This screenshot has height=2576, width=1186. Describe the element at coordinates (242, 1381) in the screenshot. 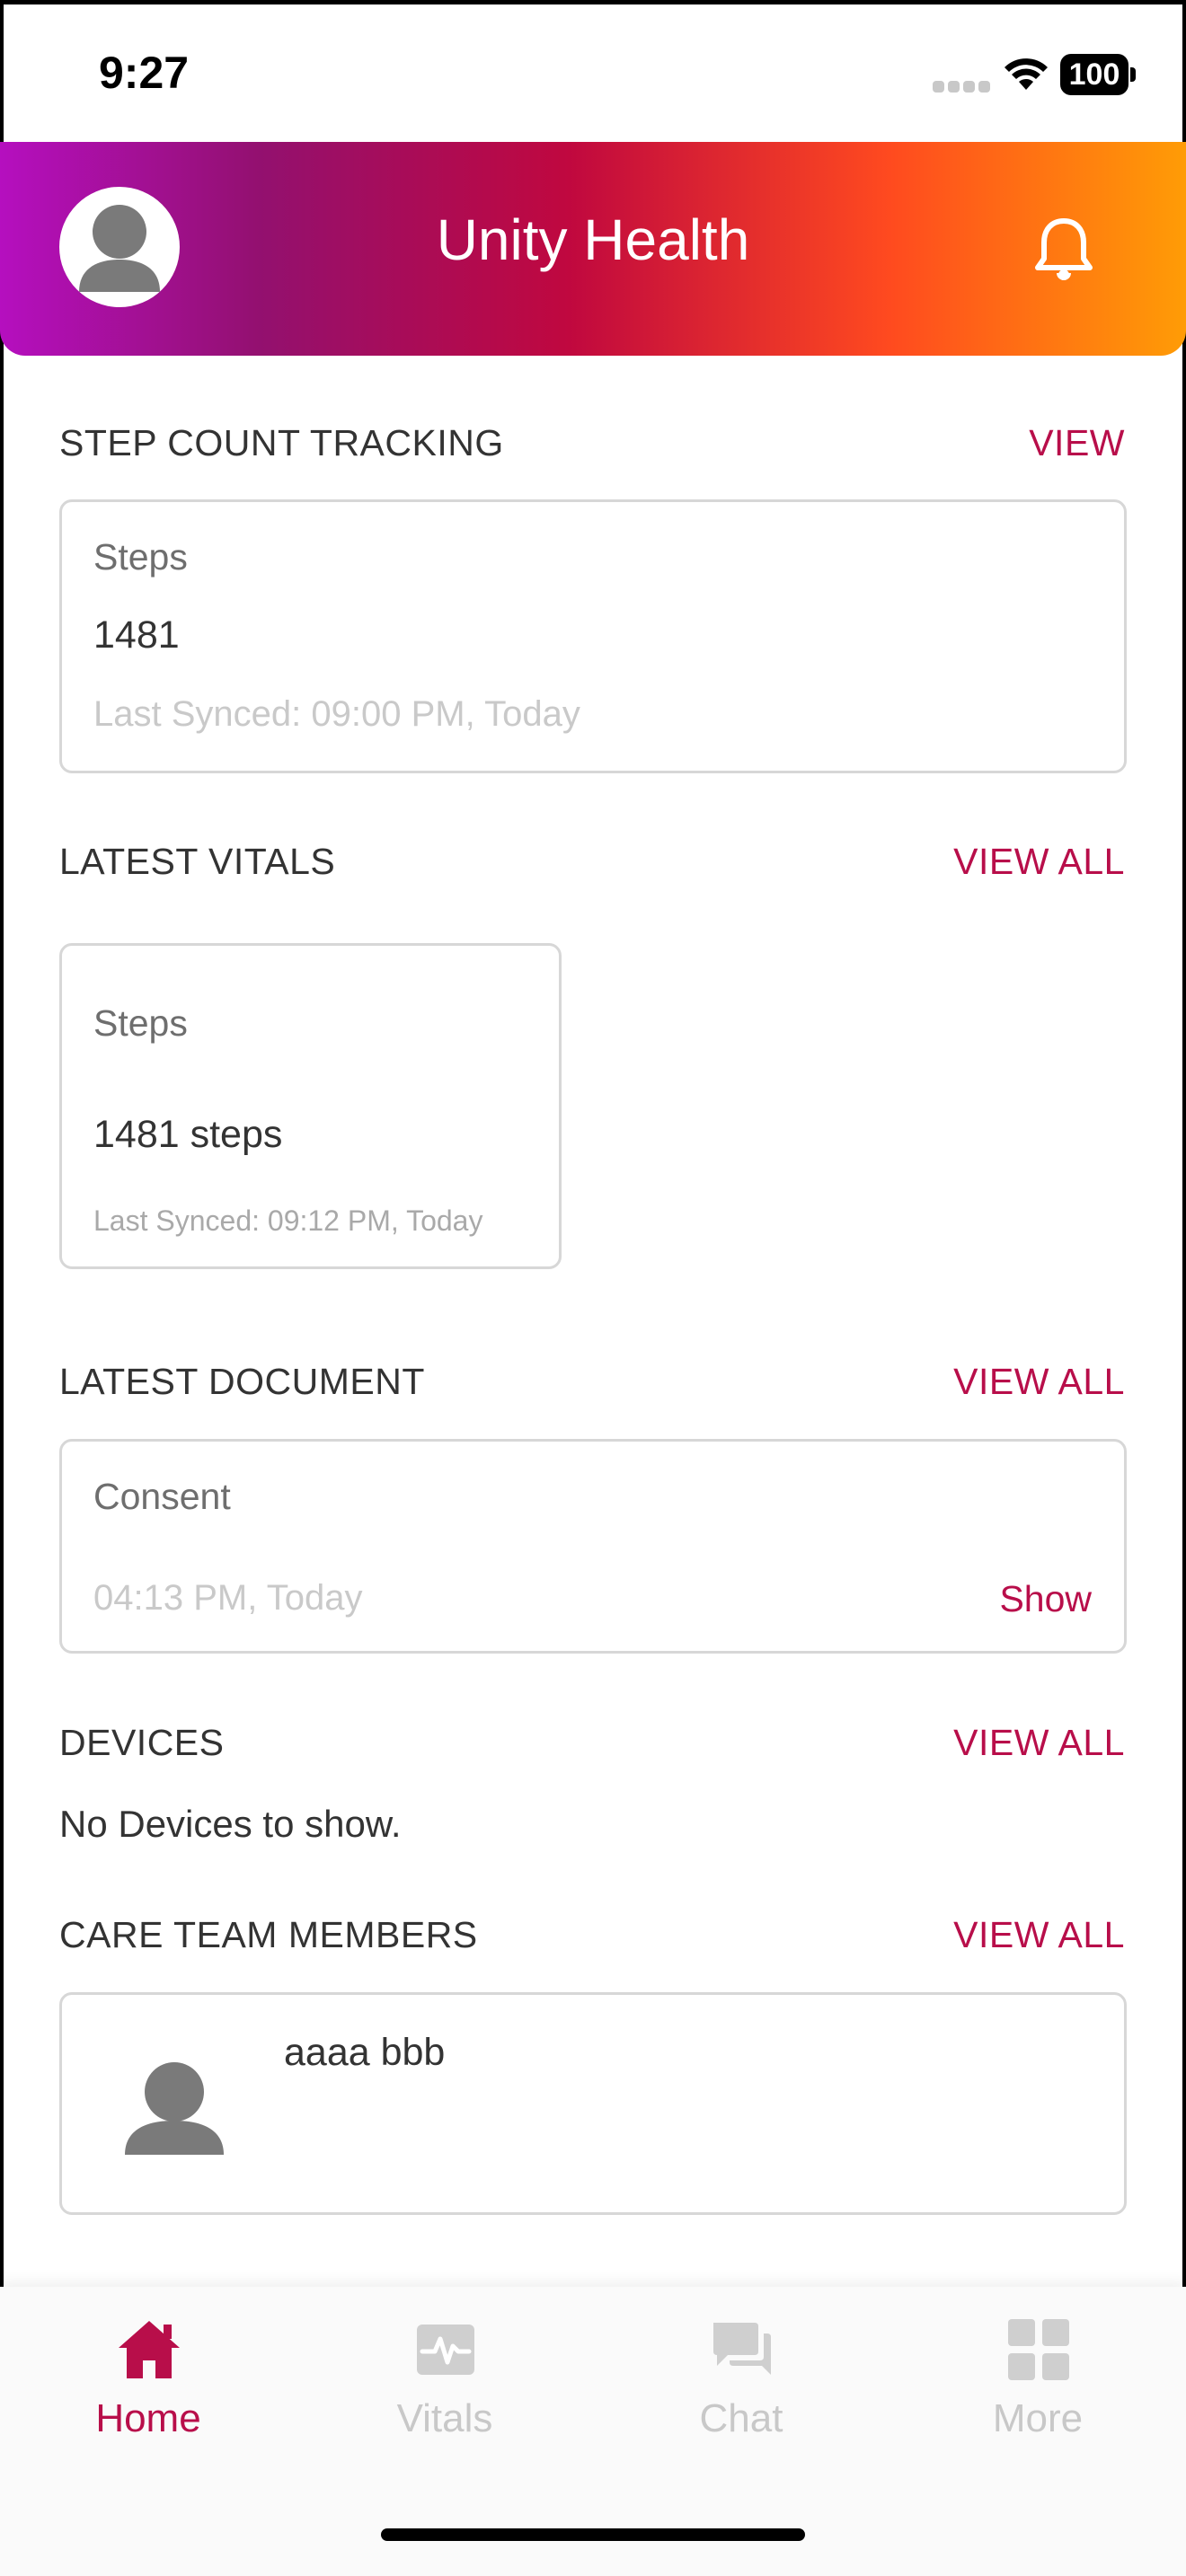

I see `document-title: LATEST DOCUMENT` at that location.